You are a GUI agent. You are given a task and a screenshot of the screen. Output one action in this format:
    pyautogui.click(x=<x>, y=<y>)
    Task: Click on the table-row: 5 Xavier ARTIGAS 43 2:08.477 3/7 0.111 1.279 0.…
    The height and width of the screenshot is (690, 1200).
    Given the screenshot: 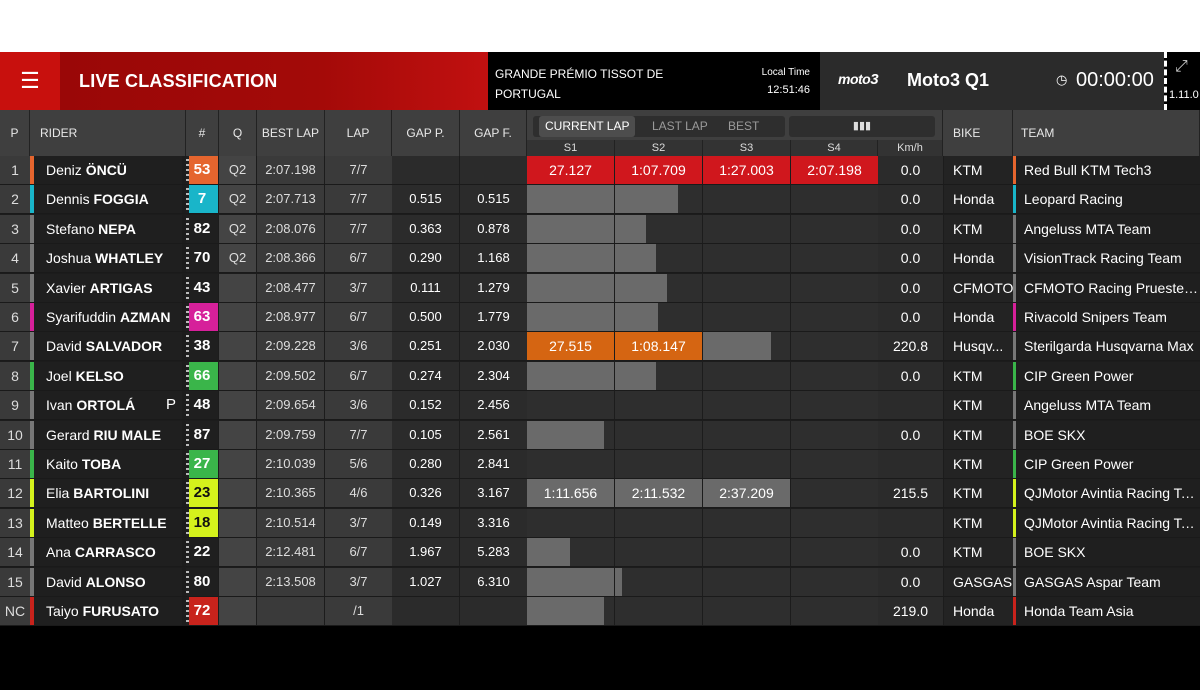 What is the action you would take?
    pyautogui.click(x=600, y=288)
    